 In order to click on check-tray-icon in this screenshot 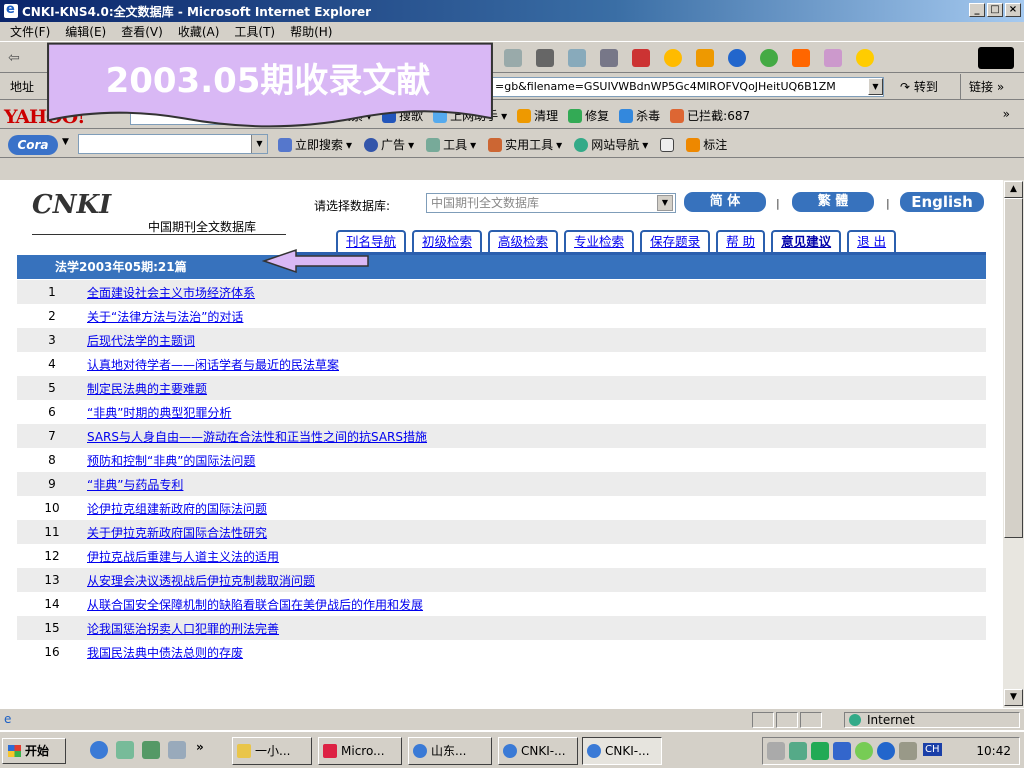, I will do `click(886, 751)`.